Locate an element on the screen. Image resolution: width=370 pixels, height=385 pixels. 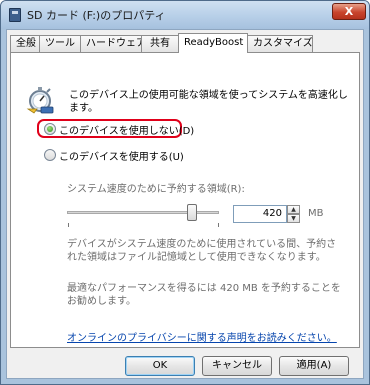
reserve-space-label: システム速度のために予約する領域(R): is located at coordinates (156, 189).